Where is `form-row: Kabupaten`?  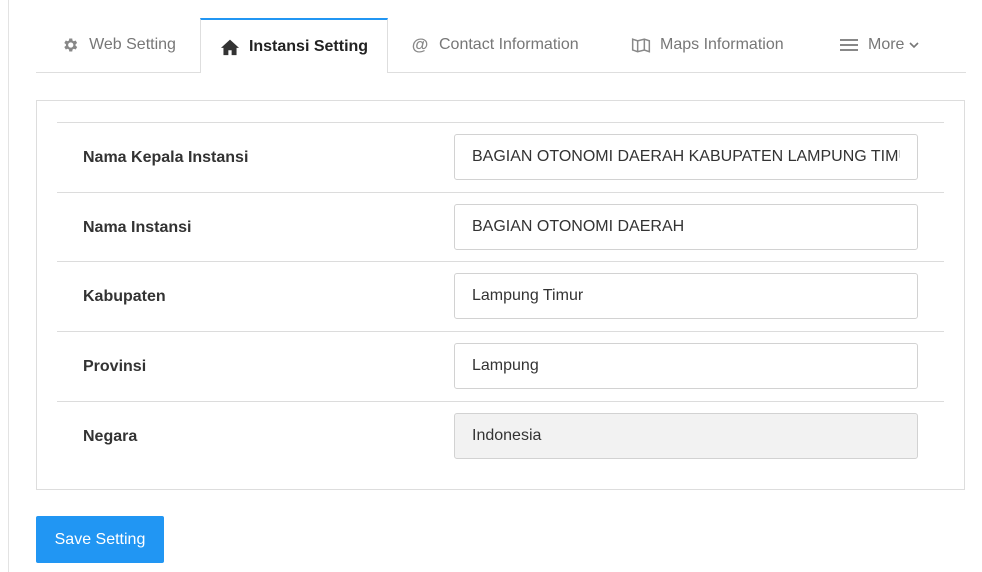 form-row: Kabupaten is located at coordinates (500, 296).